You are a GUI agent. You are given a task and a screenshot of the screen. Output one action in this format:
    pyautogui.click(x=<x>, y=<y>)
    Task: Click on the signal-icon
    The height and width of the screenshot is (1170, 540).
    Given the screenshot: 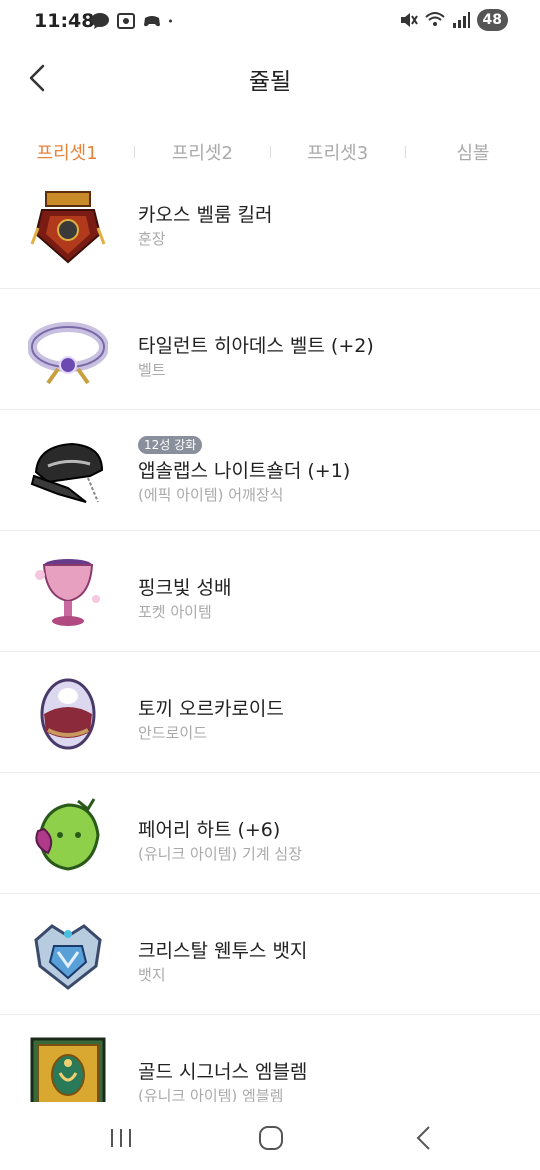 What is the action you would take?
    pyautogui.click(x=461, y=20)
    